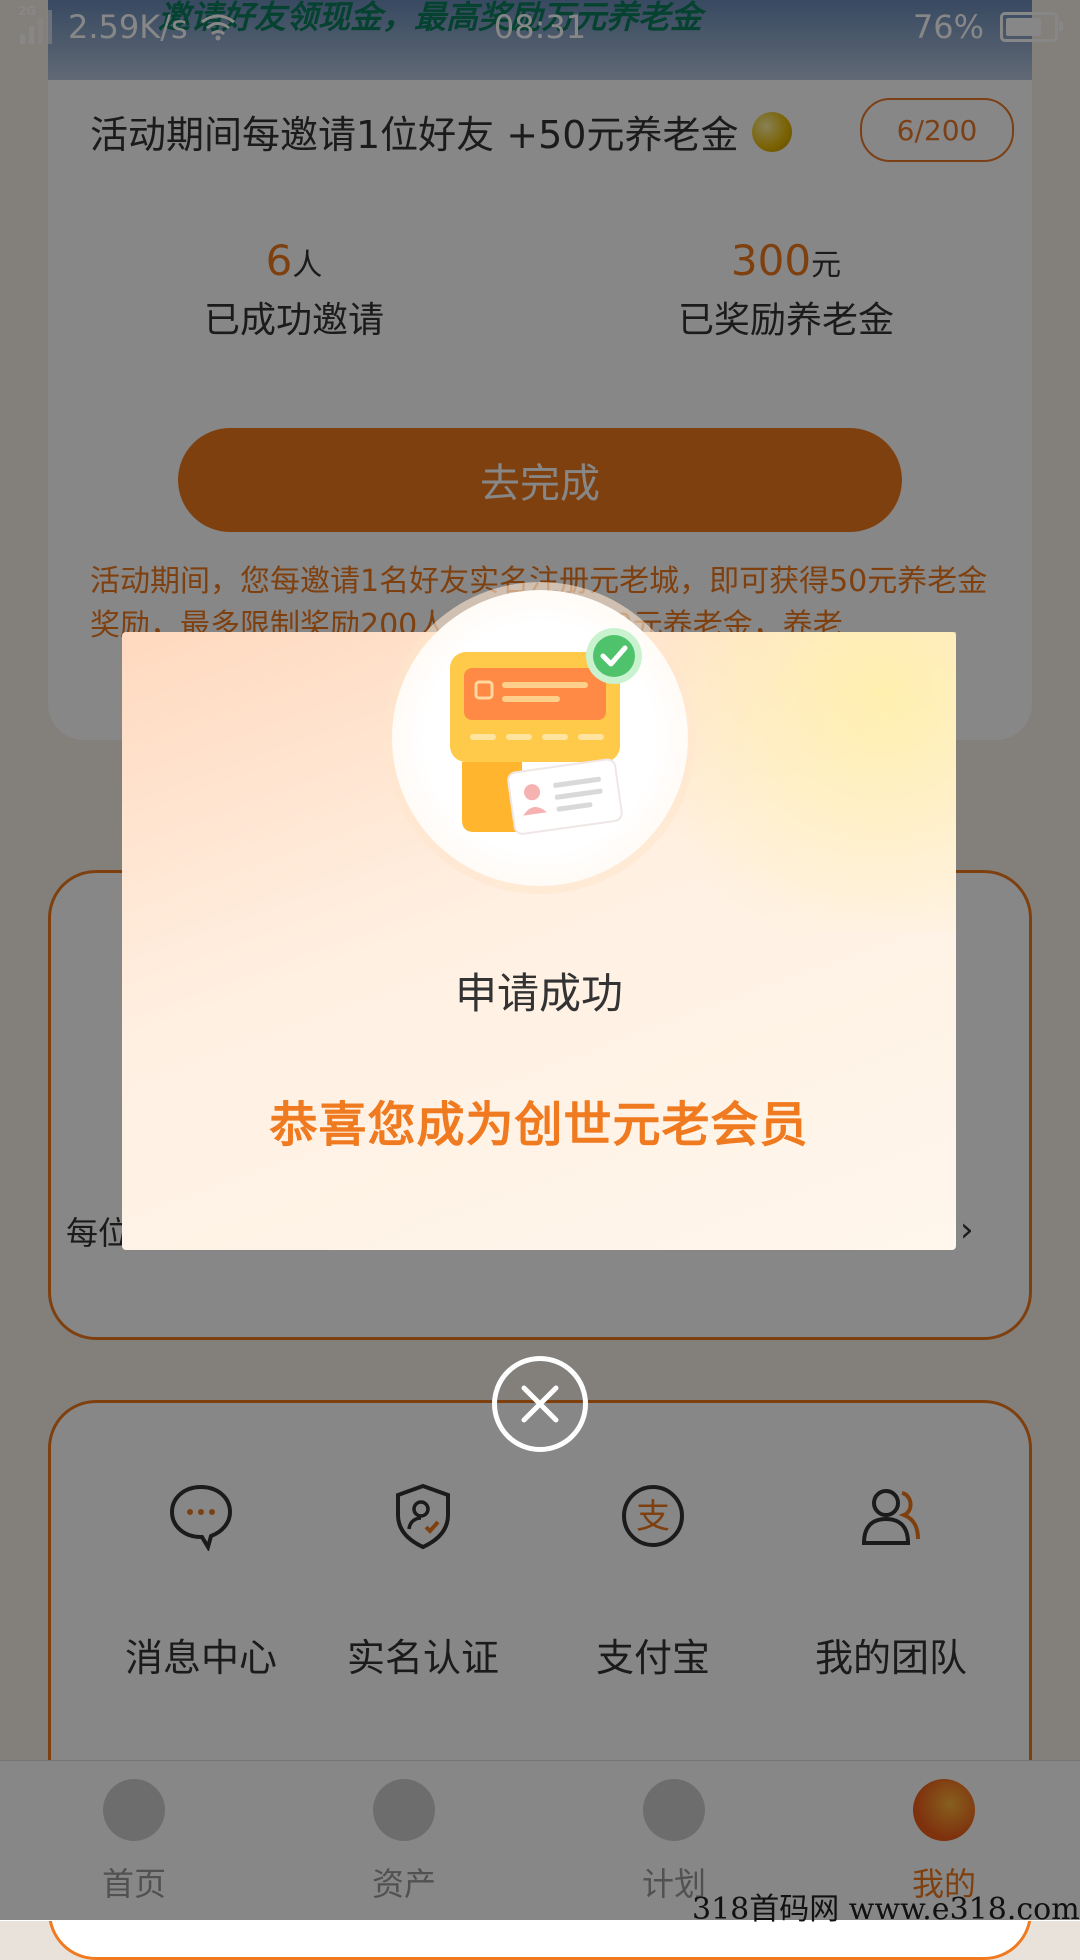  I want to click on close-icon, so click(540, 1404).